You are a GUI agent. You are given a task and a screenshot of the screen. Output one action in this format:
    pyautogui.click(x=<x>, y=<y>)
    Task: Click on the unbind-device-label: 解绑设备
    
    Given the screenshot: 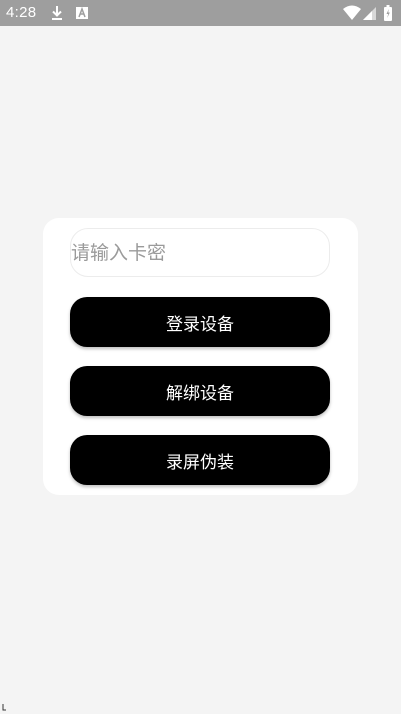 What is the action you would take?
    pyautogui.click(x=200, y=393)
    